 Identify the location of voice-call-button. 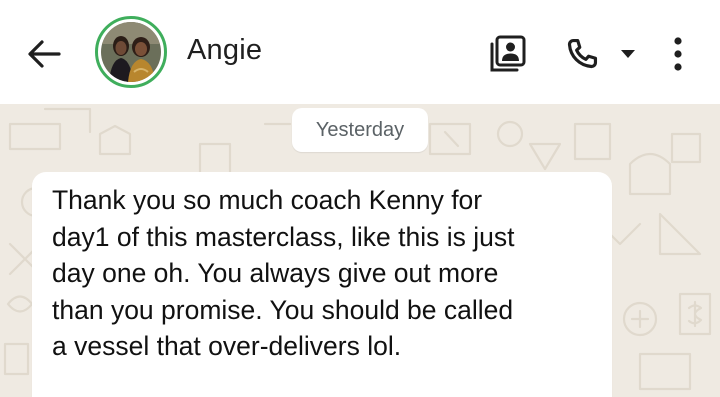
(582, 54).